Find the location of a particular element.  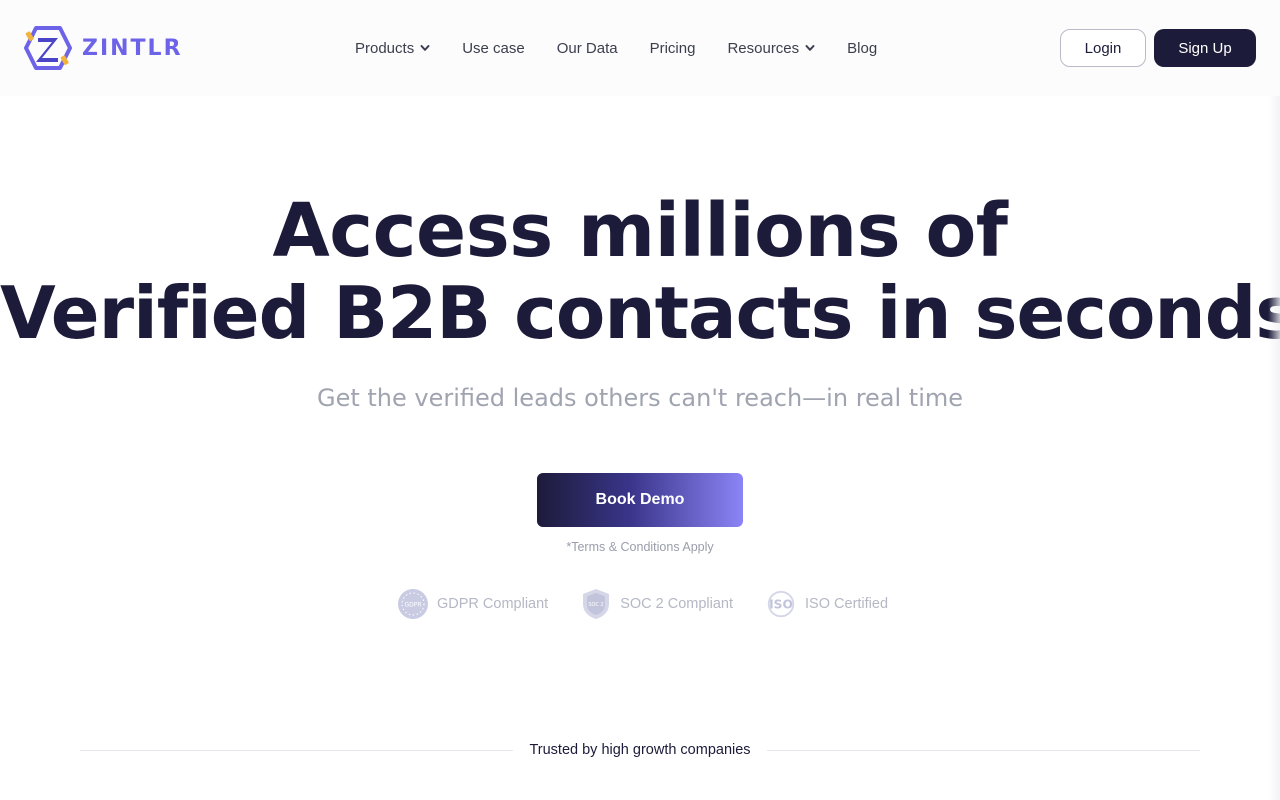

zintlr-logo-icon is located at coordinates (48, 48).